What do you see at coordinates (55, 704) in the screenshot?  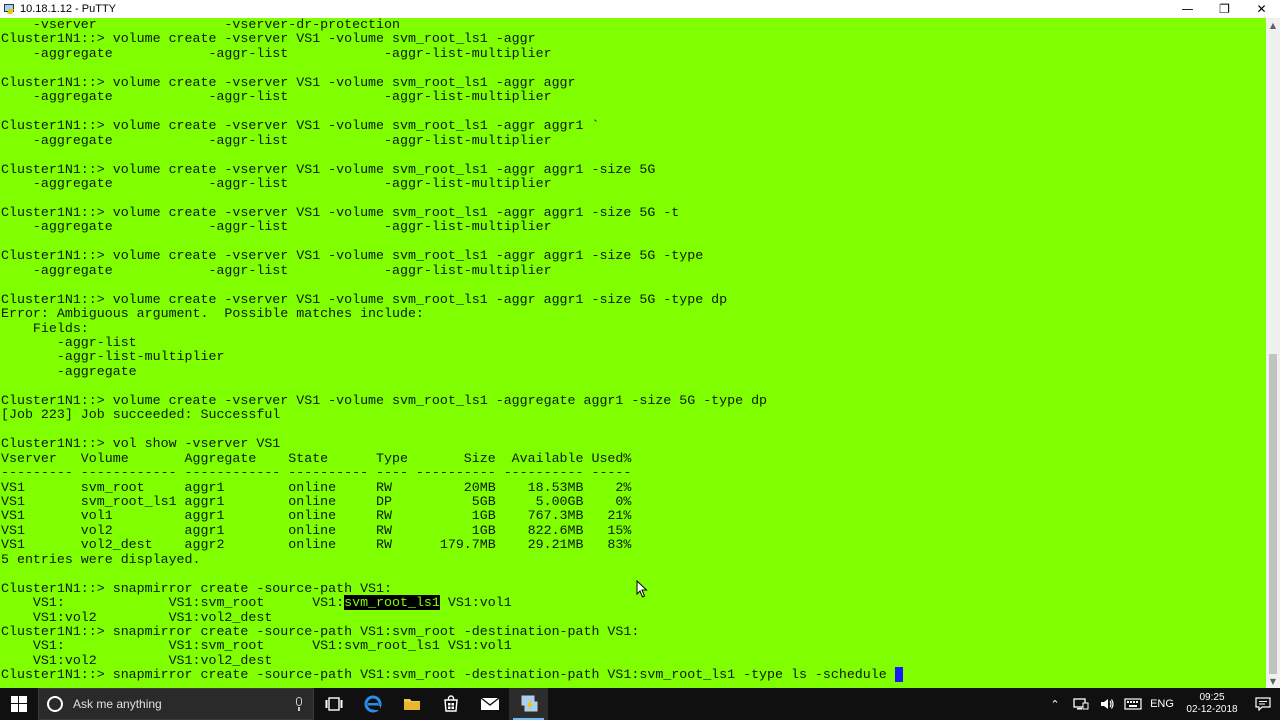 I see `cortana-icon` at bounding box center [55, 704].